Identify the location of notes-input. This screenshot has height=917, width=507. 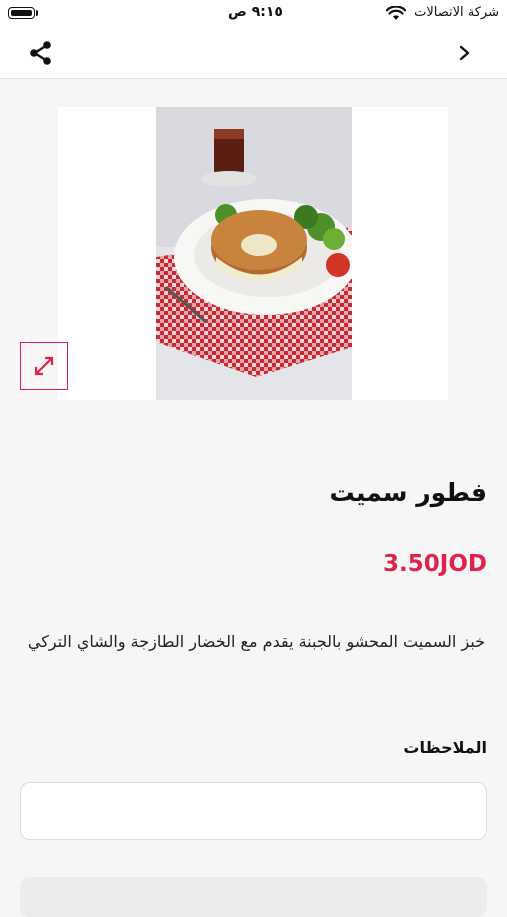
(253, 811).